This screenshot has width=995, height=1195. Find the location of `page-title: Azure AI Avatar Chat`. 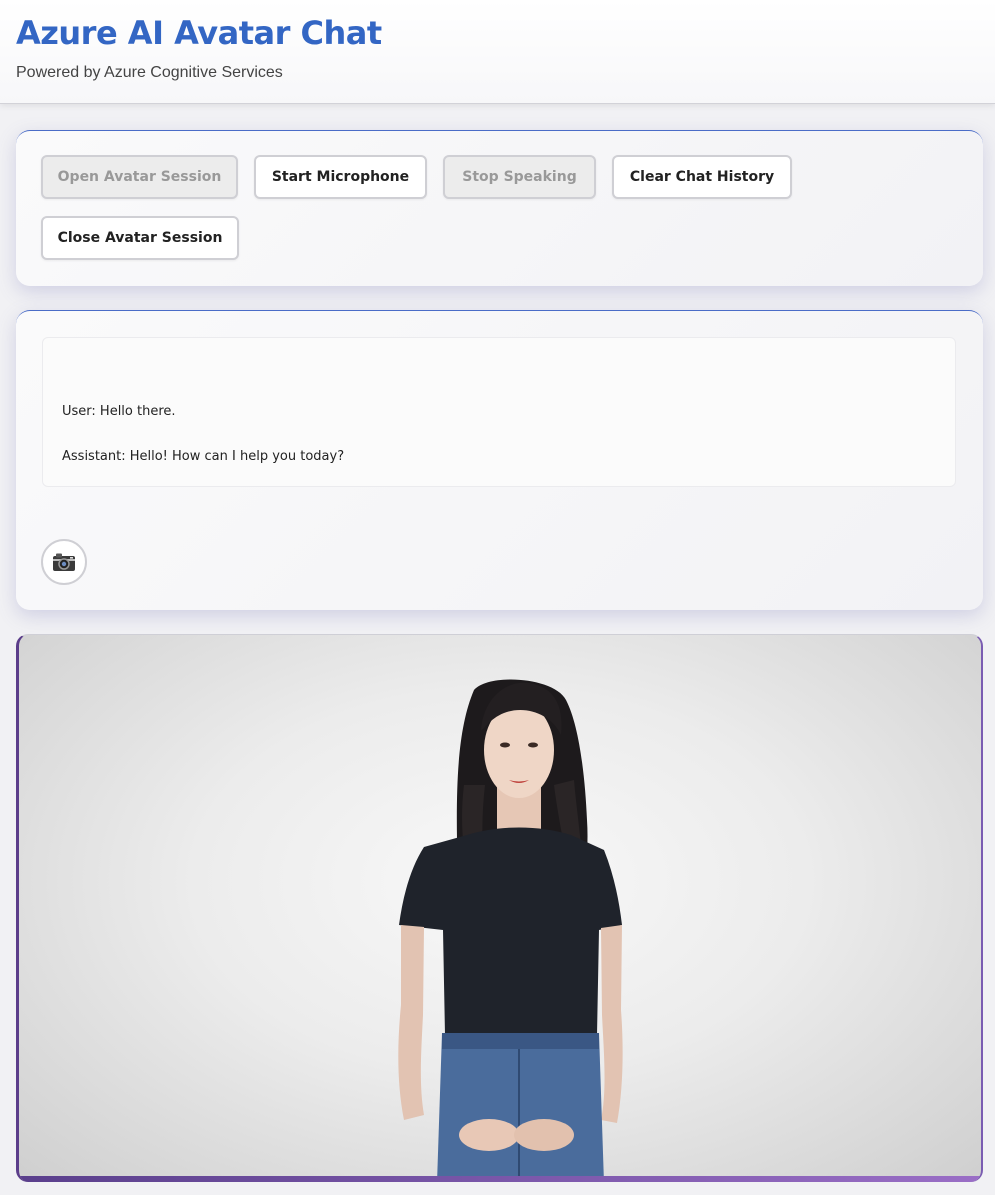

page-title: Azure AI Avatar Chat is located at coordinates (199, 33).